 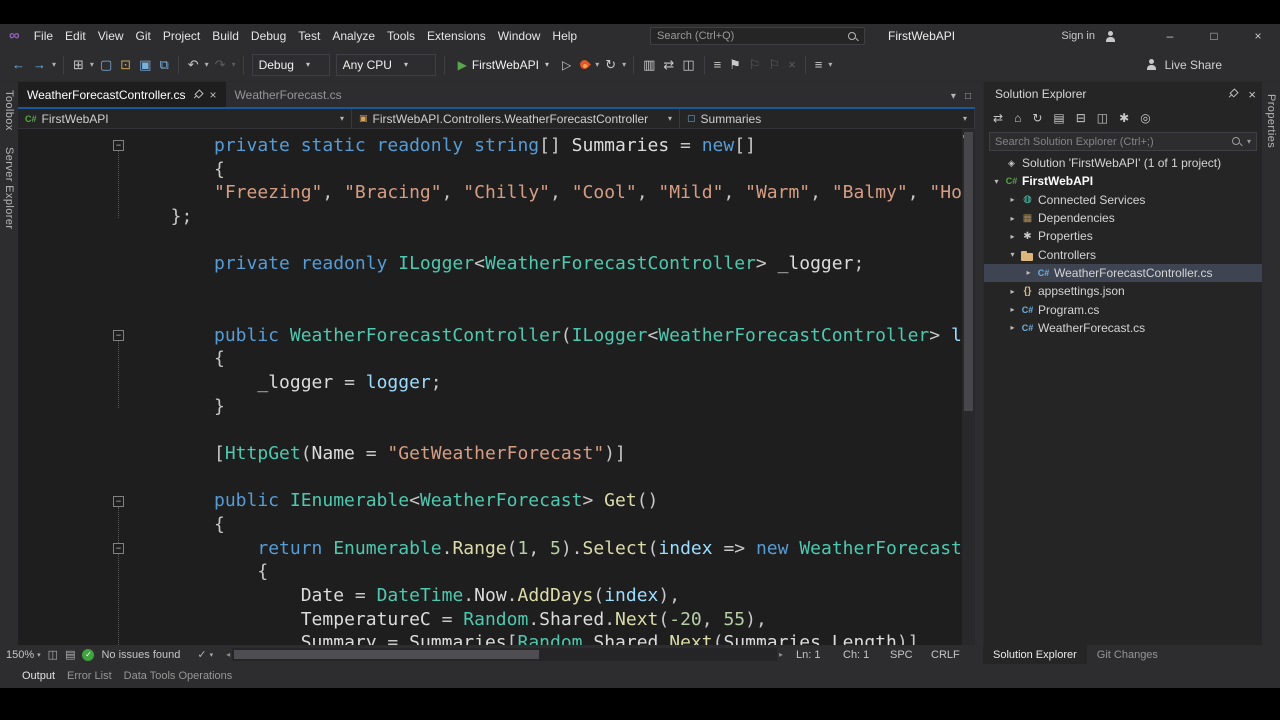 I want to click on toolbar-options-icon: ≡, so click(x=819, y=65).